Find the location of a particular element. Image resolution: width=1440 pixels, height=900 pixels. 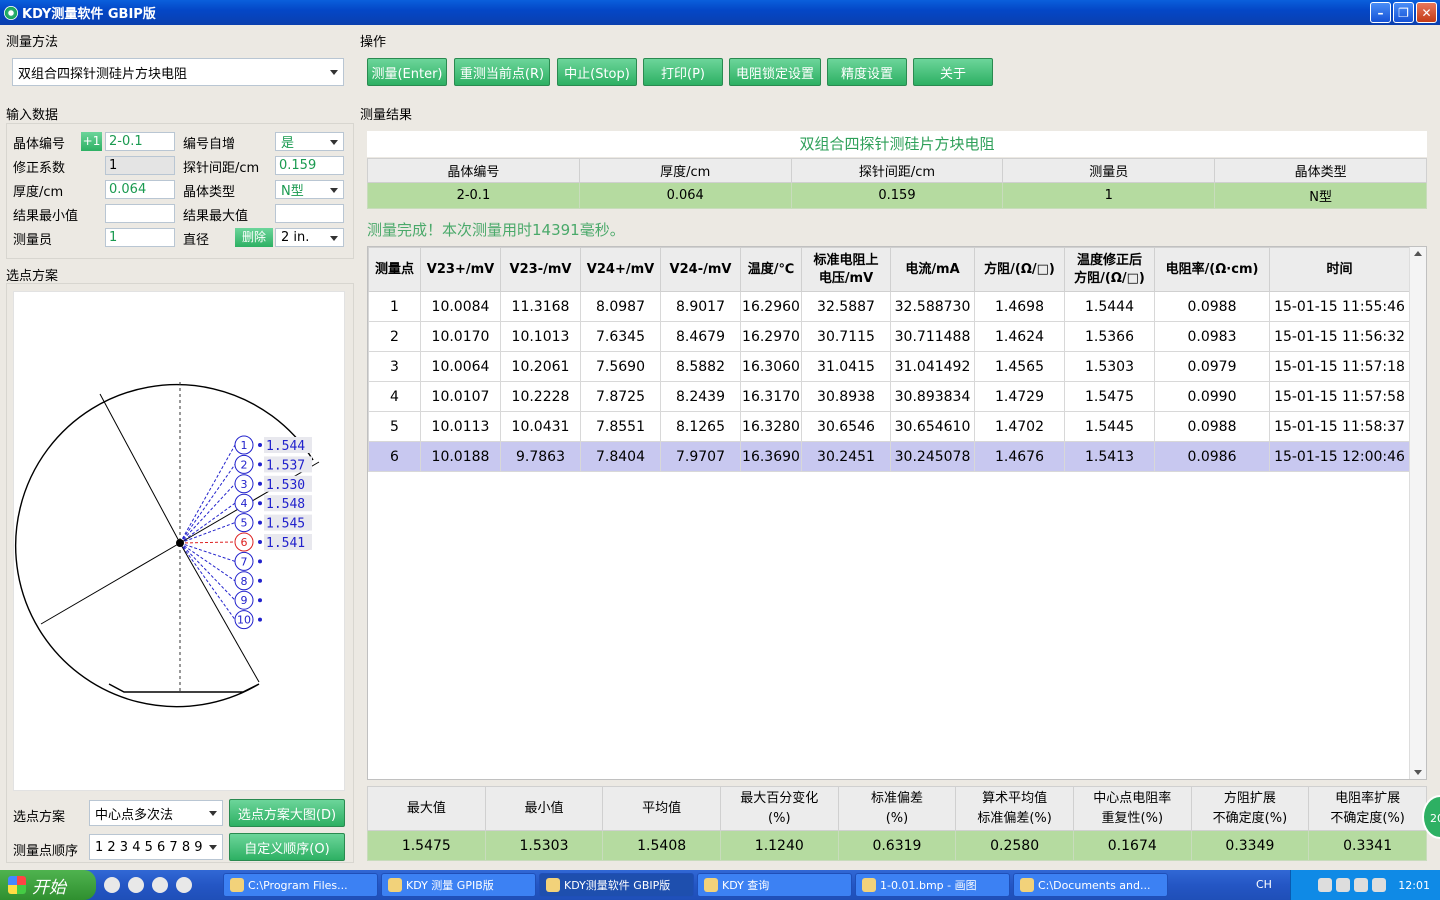

table-cell: 10.2061 is located at coordinates (540, 366).